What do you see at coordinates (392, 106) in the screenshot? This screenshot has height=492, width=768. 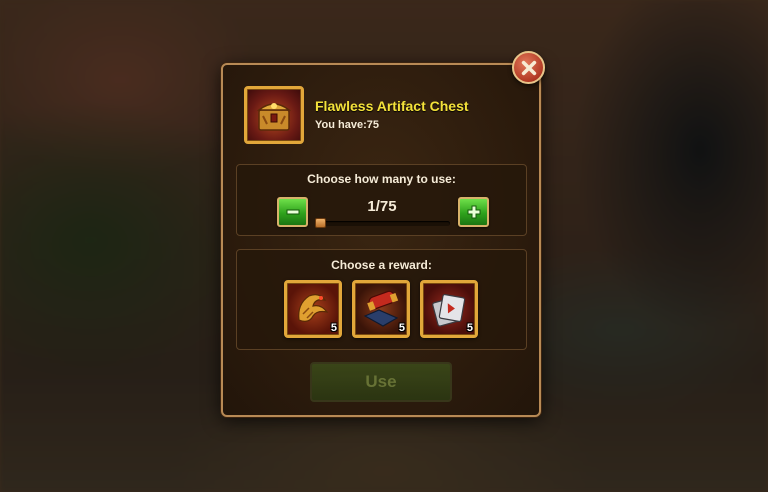 I see `item-title: Flawless Artifact Chest` at bounding box center [392, 106].